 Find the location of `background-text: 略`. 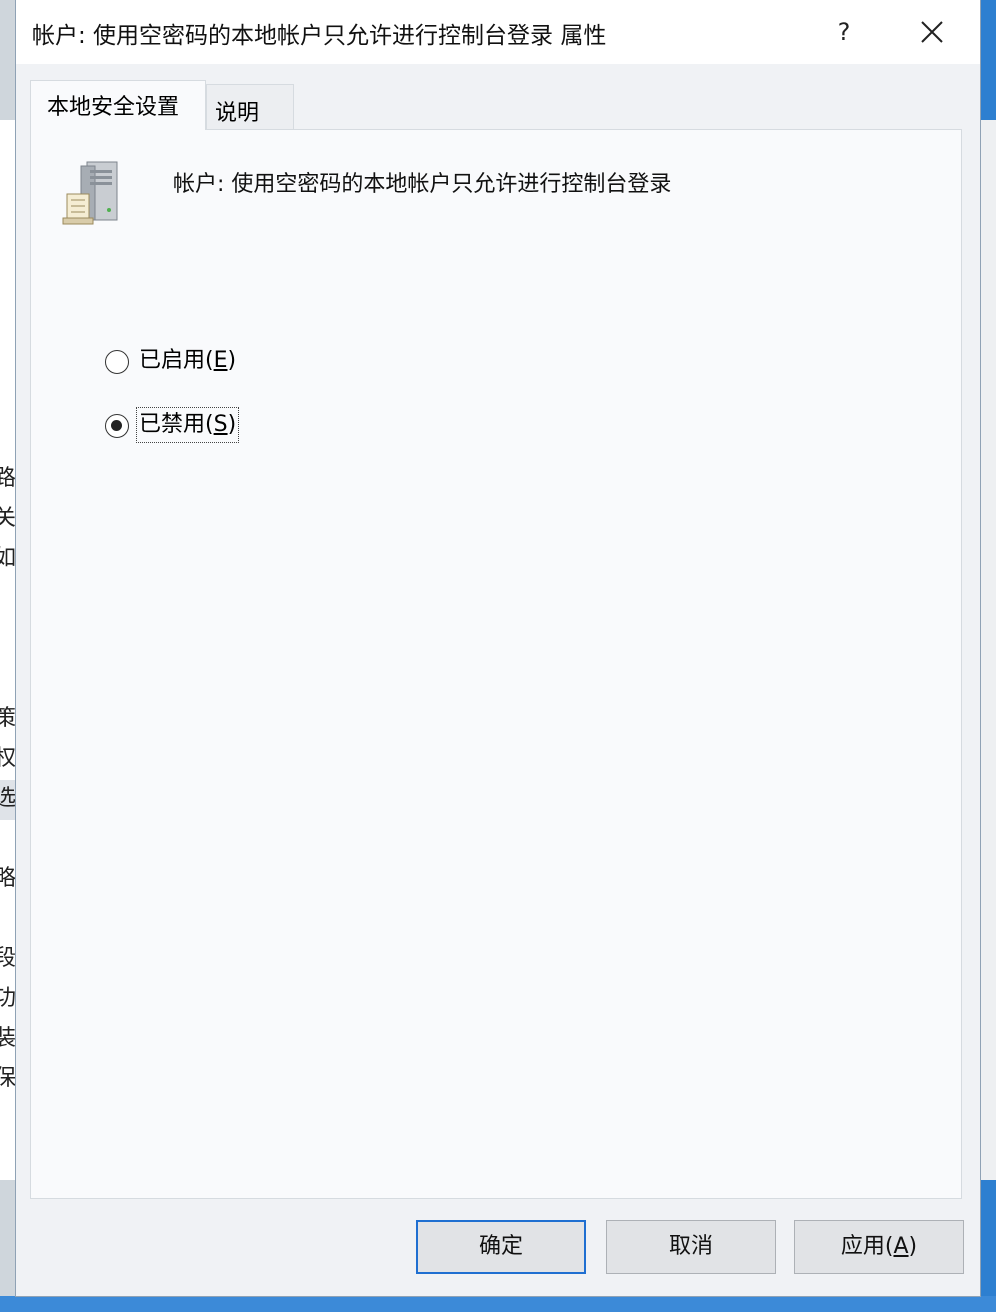

background-text: 略 is located at coordinates (8, 878).